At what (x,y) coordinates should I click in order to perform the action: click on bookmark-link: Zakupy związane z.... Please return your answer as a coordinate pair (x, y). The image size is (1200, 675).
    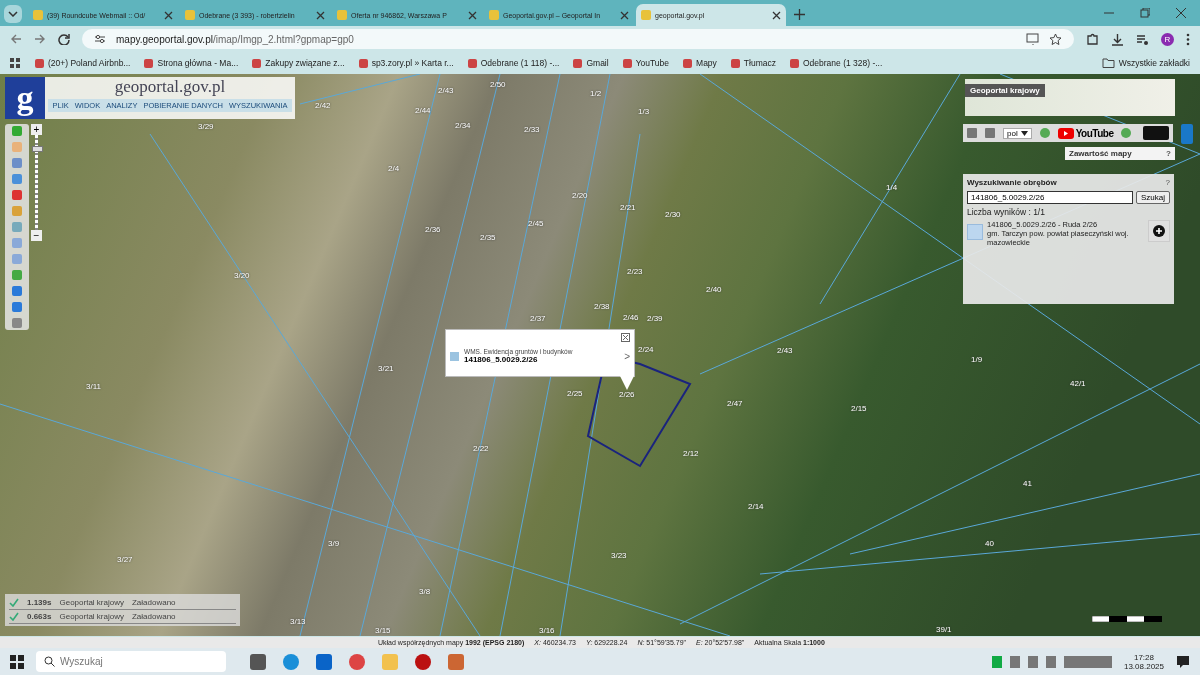
    Looking at the image, I should click on (298, 63).